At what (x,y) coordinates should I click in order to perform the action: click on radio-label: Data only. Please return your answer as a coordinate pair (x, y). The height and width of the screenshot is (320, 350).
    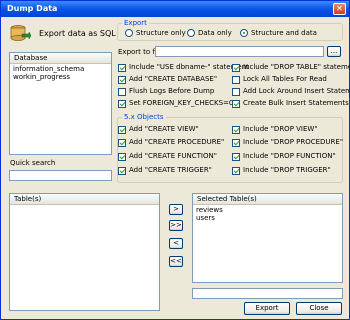
    Looking at the image, I should click on (215, 33).